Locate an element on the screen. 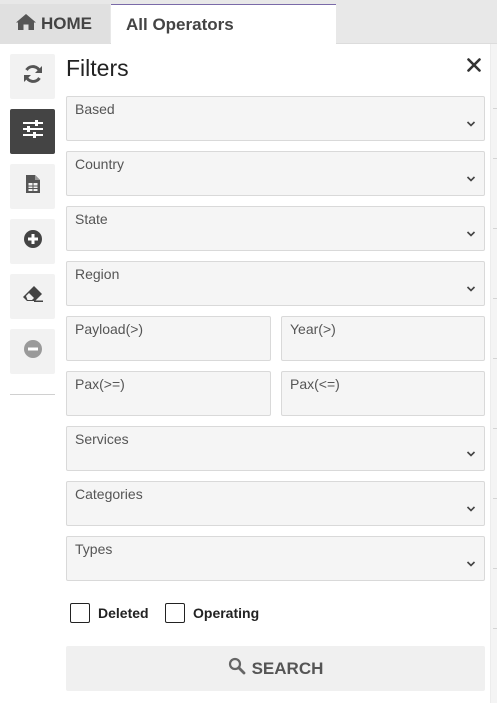 This screenshot has width=497, height=703. search-button: SEARCH is located at coordinates (275, 668).